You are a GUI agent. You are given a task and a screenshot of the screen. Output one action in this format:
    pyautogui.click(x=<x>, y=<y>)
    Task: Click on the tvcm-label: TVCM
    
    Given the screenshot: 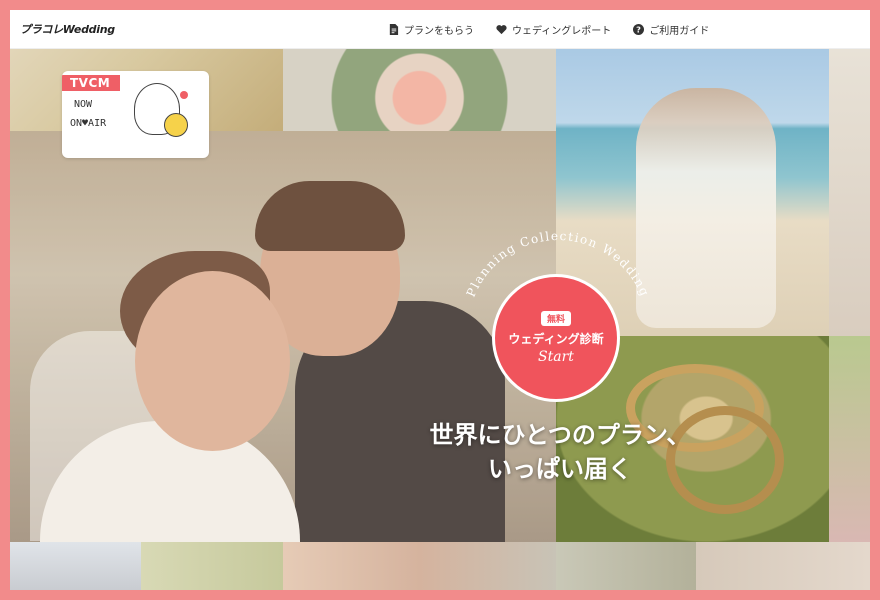 What is the action you would take?
    pyautogui.click(x=91, y=83)
    